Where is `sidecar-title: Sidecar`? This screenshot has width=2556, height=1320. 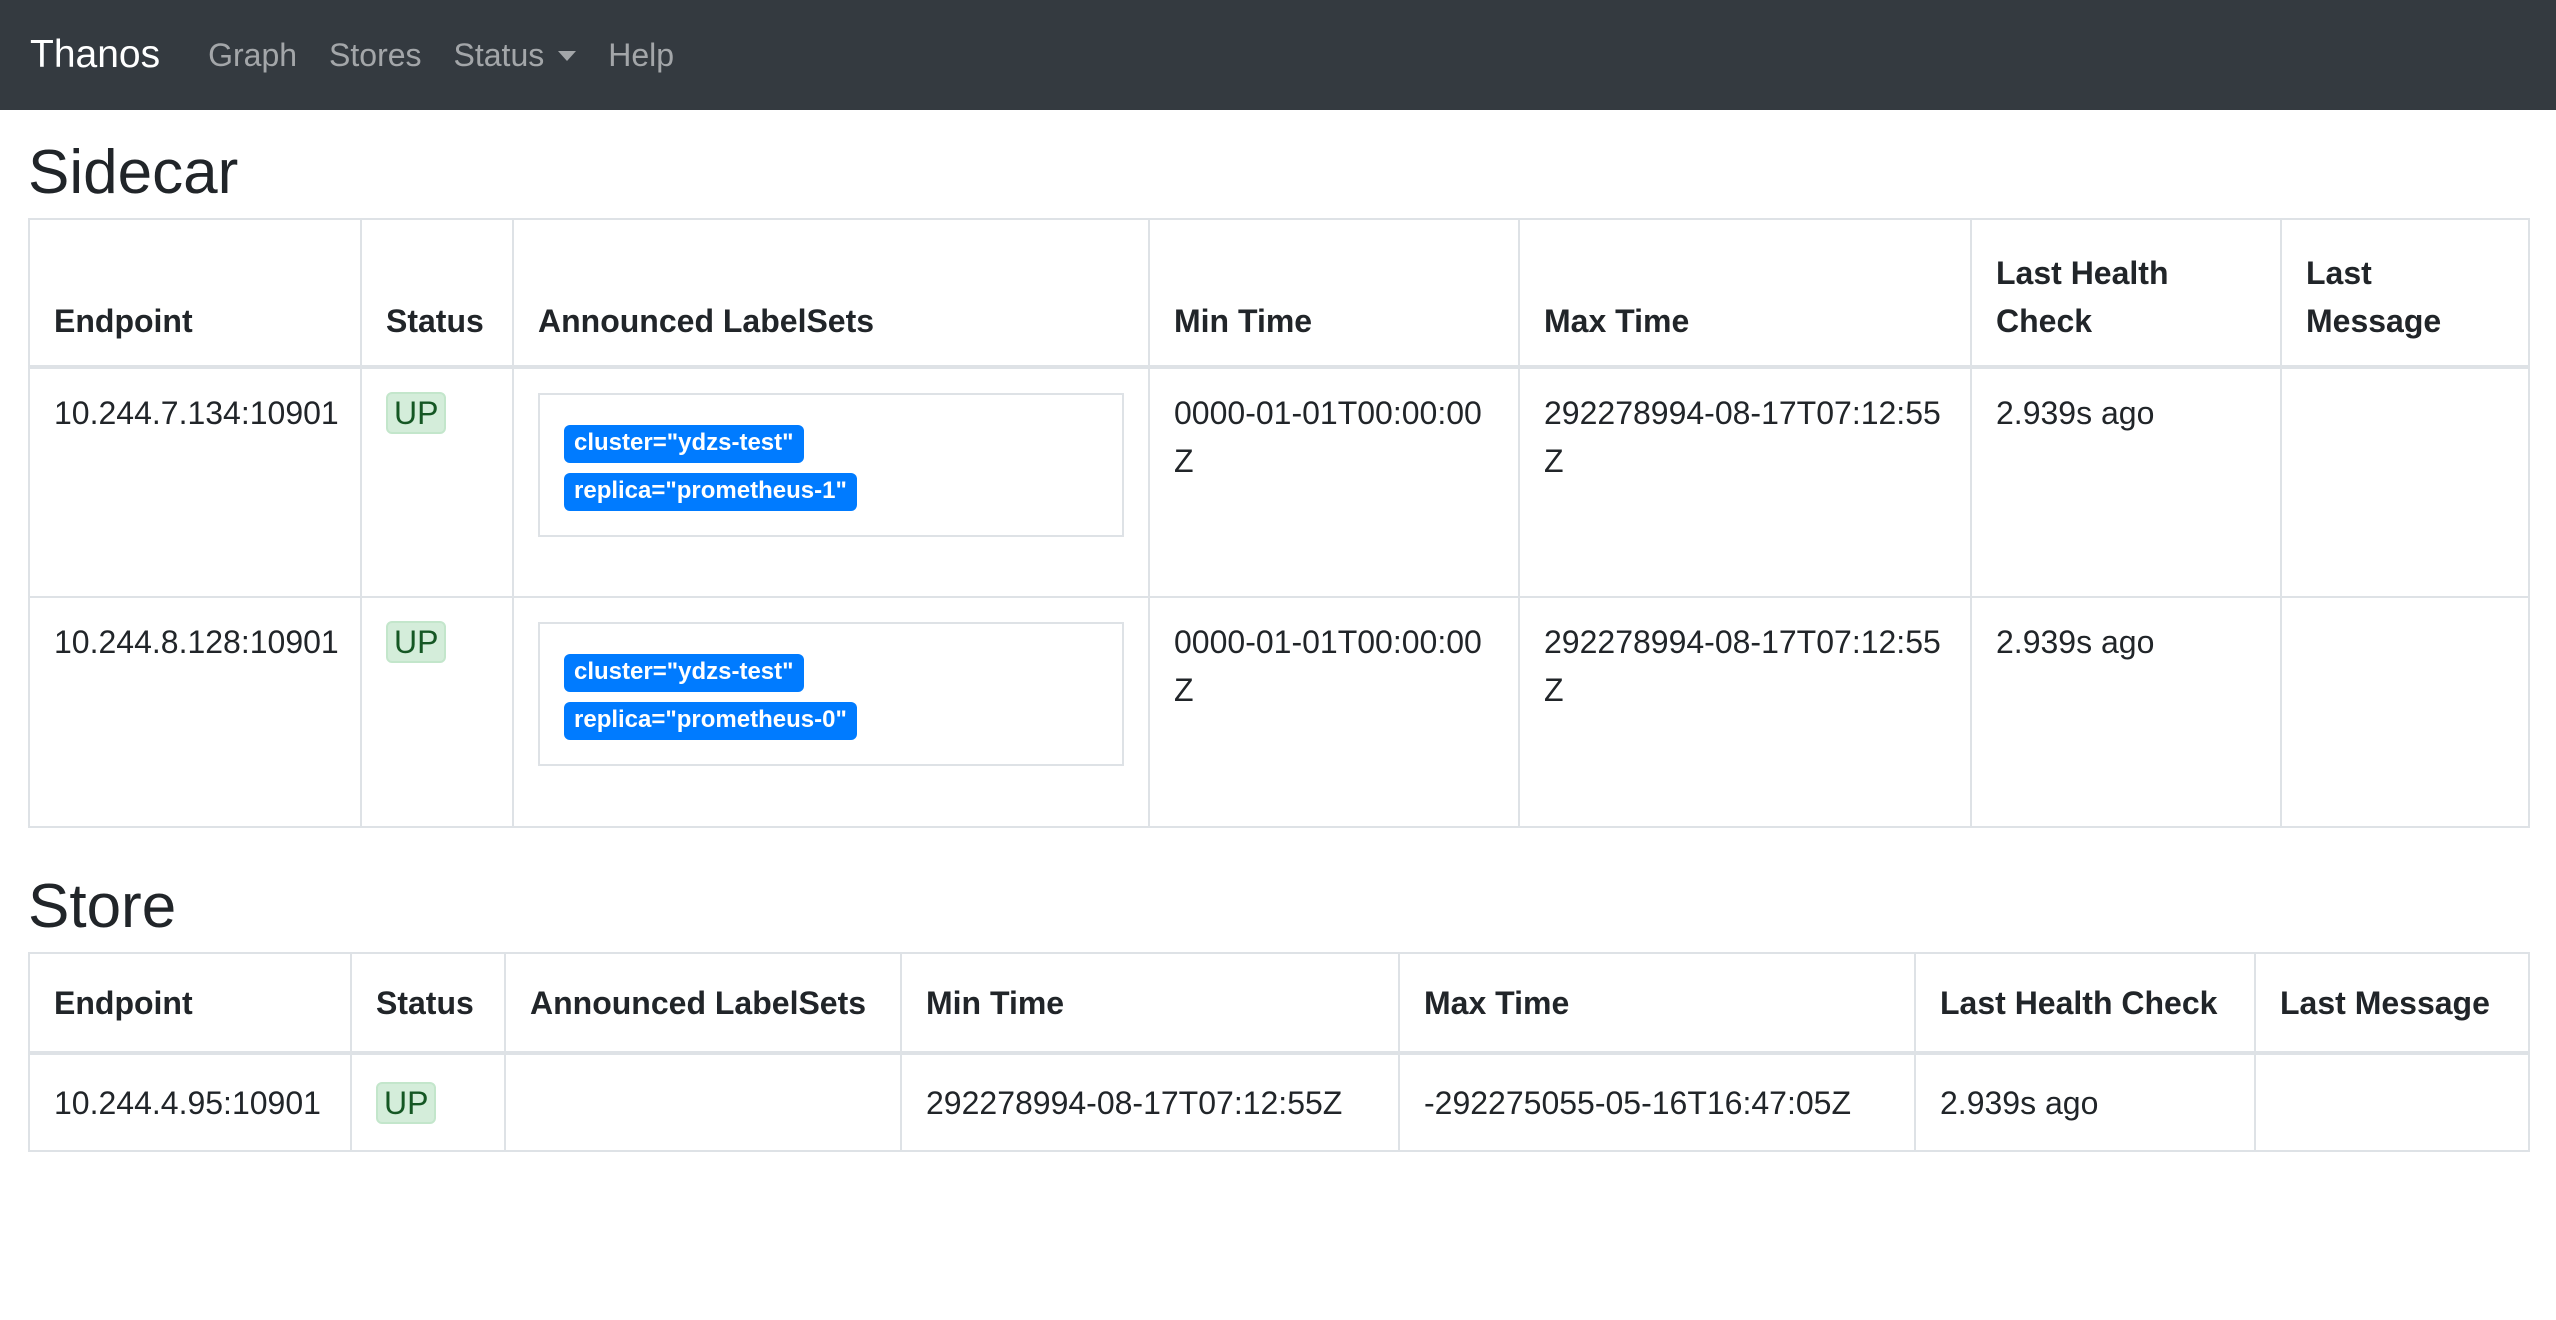
sidecar-title: Sidecar is located at coordinates (133, 172).